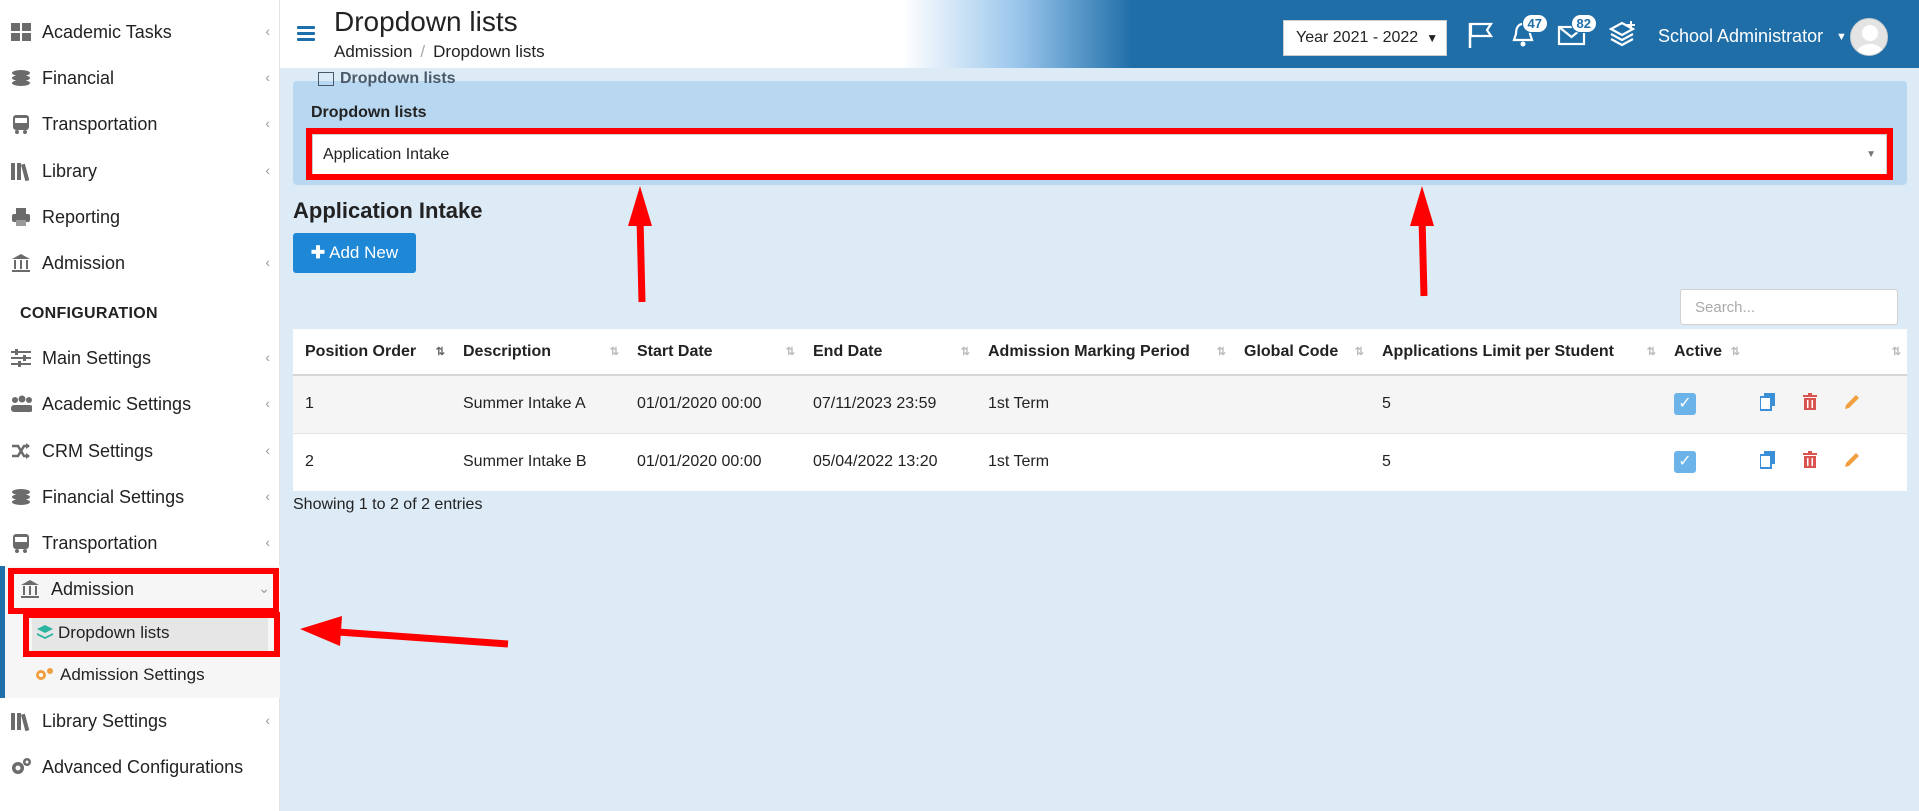 This screenshot has width=1919, height=811. I want to click on column-header: End Date ⇅, so click(888, 352).